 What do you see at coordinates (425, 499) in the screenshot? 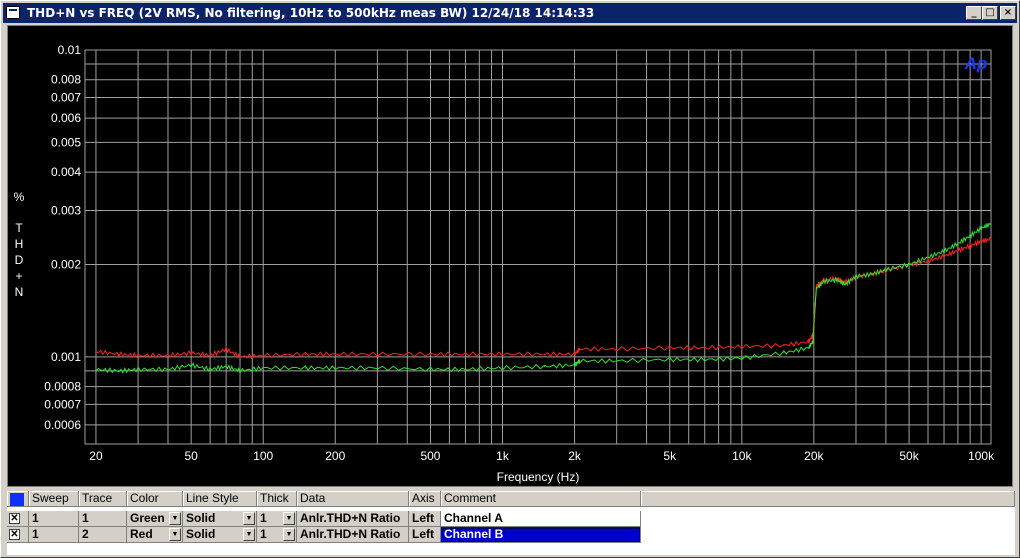
I see `header-axis: Axis` at bounding box center [425, 499].